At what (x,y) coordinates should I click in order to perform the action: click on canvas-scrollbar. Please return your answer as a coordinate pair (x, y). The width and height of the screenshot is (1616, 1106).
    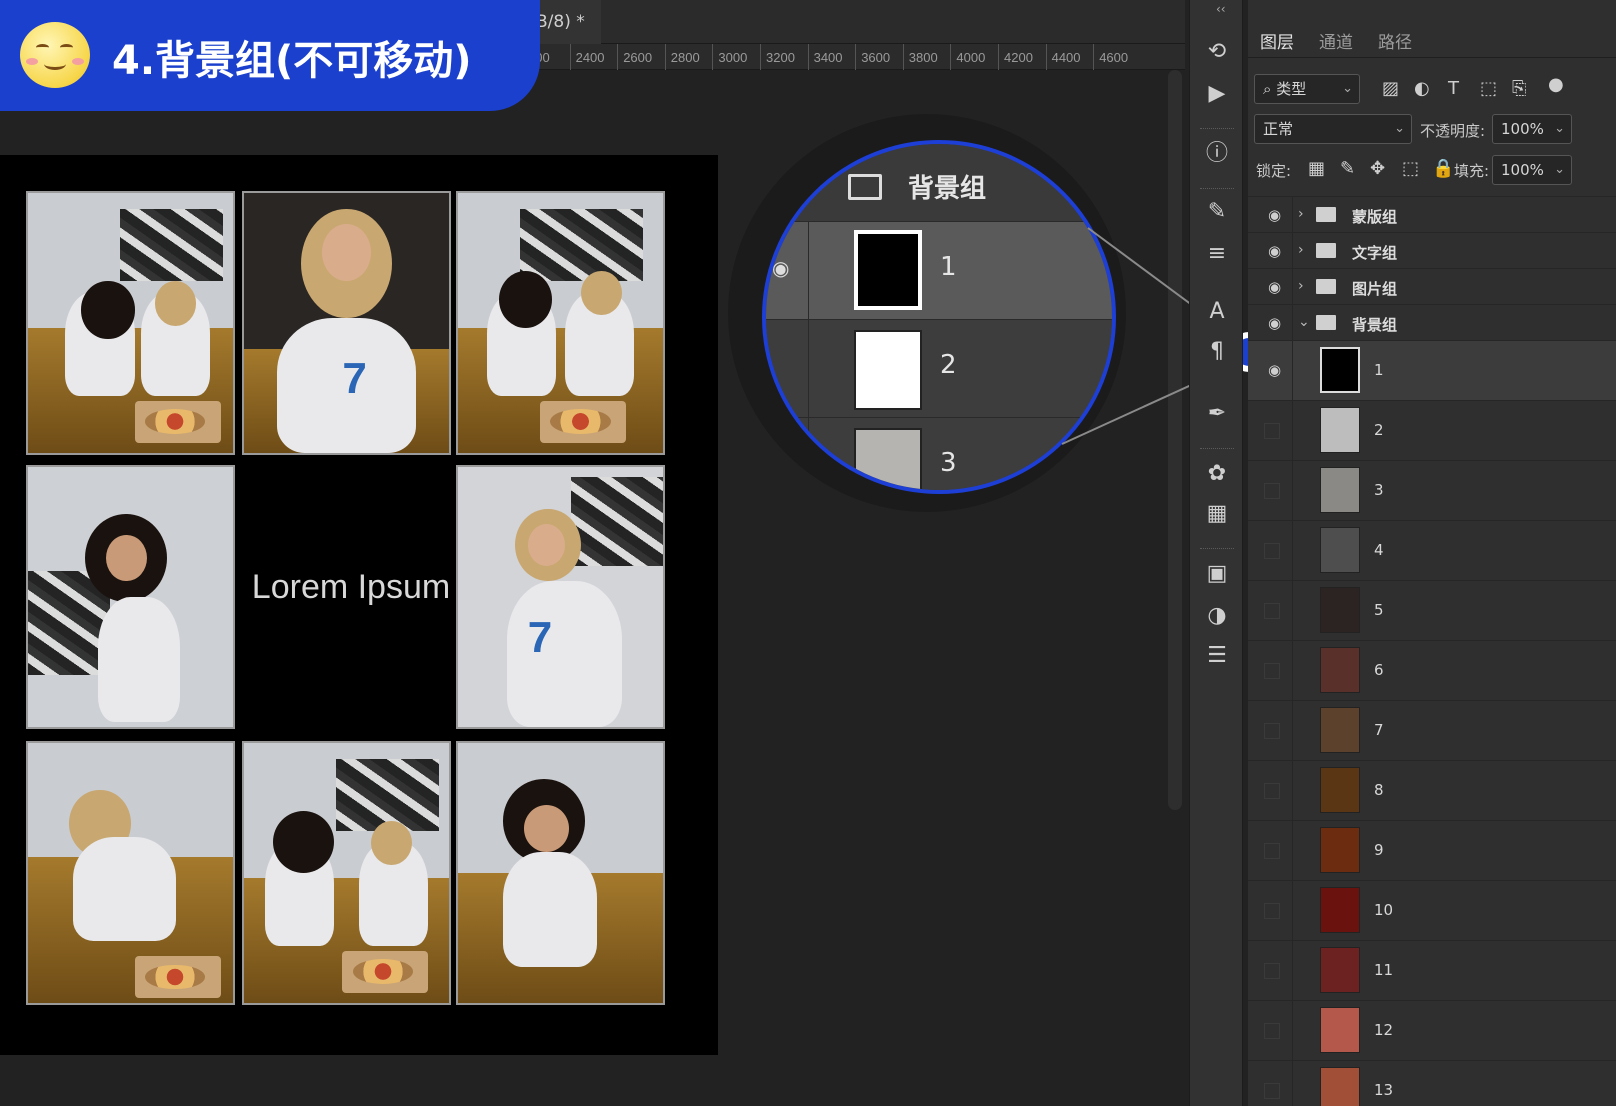
    Looking at the image, I should click on (1175, 440).